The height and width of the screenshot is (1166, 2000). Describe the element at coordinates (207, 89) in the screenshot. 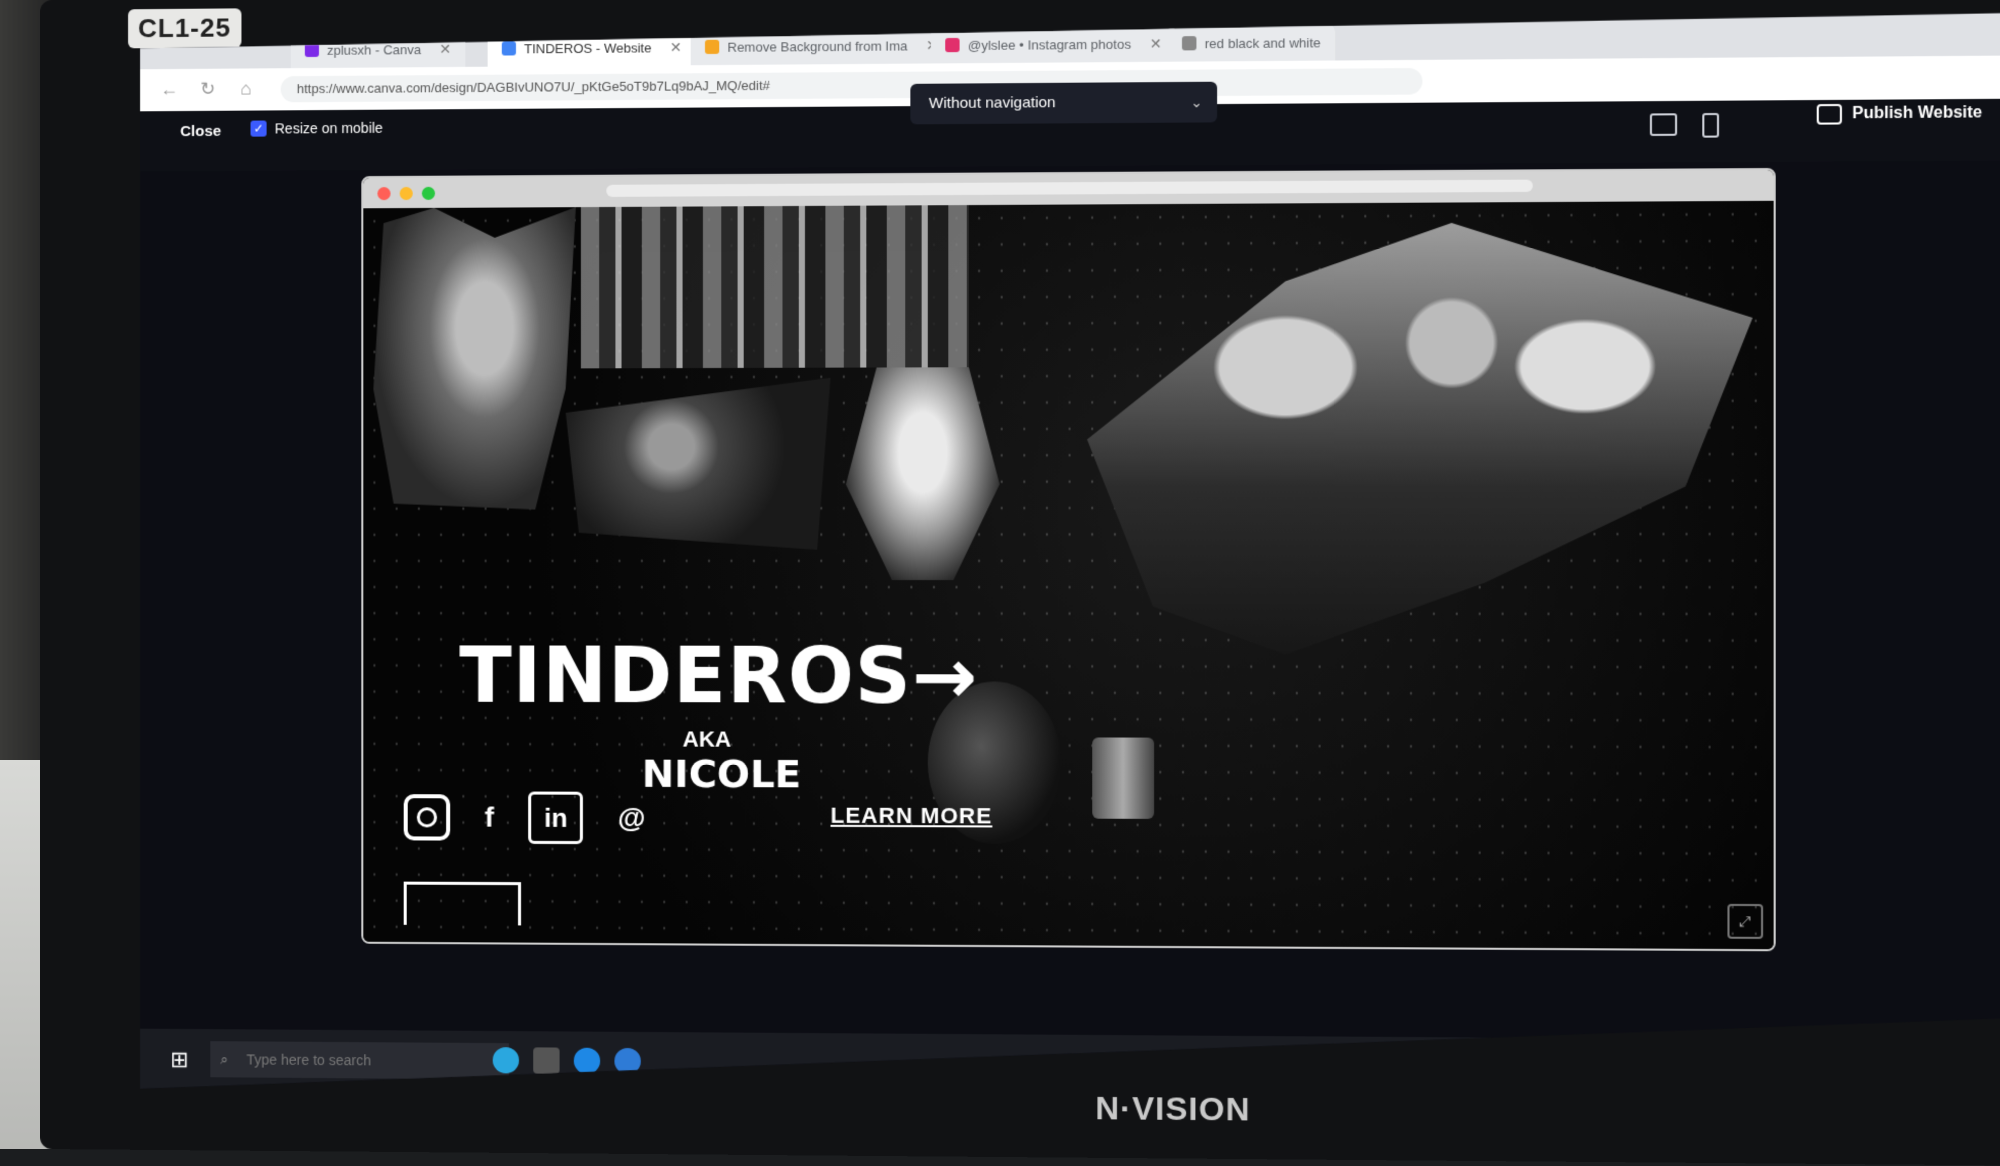

I see `reload-icon: ↻` at that location.